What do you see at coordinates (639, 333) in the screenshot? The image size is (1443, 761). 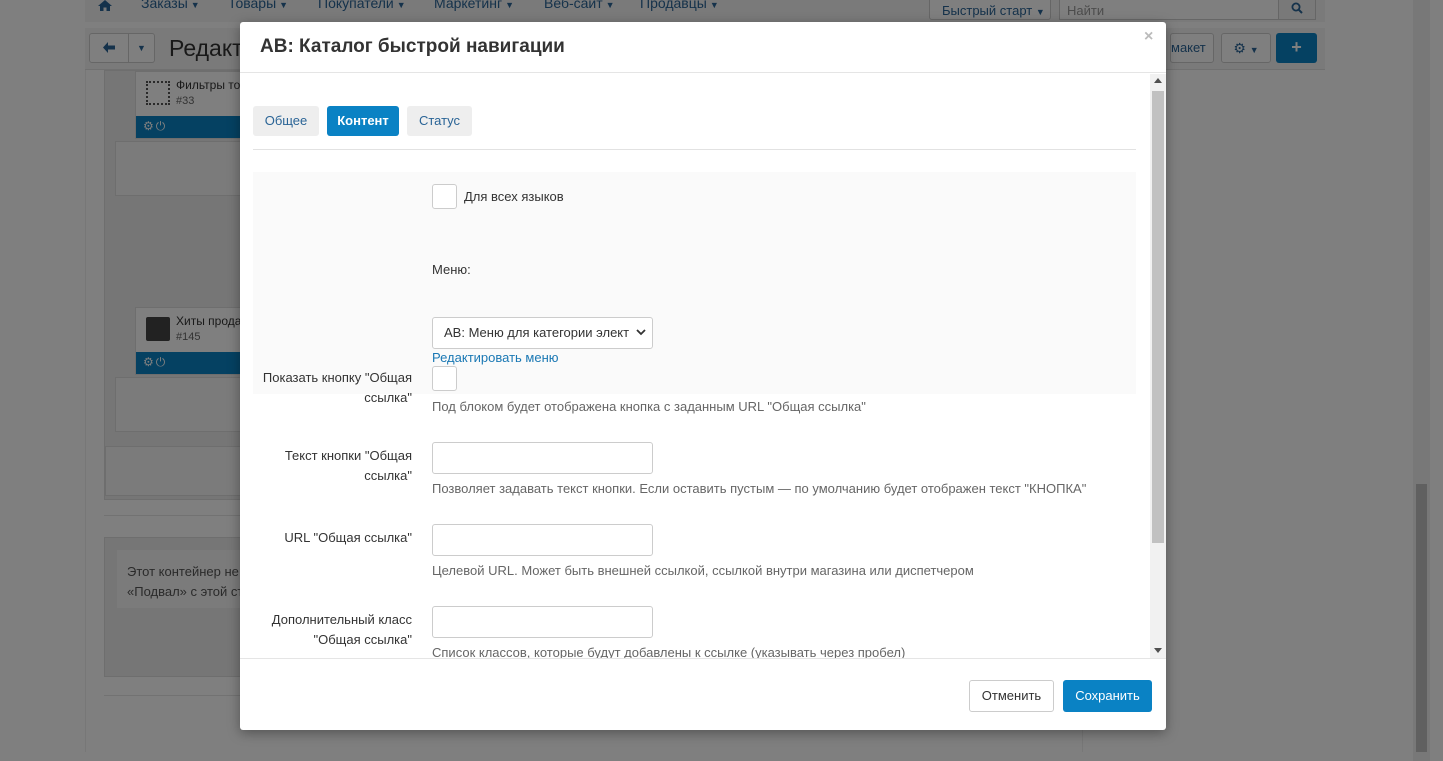 I see `chevron-down-icon` at bounding box center [639, 333].